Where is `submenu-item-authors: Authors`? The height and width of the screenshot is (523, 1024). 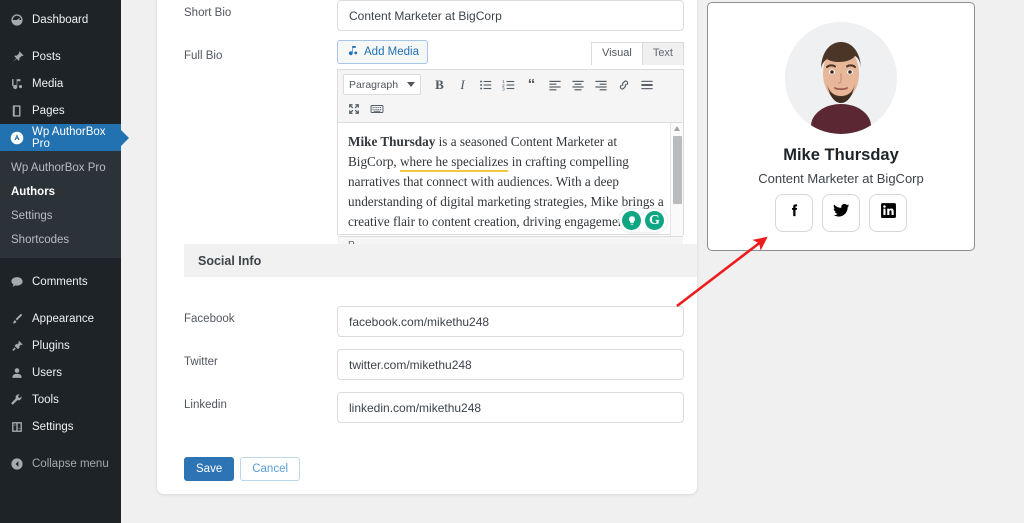
submenu-item-authors: Authors is located at coordinates (60, 192).